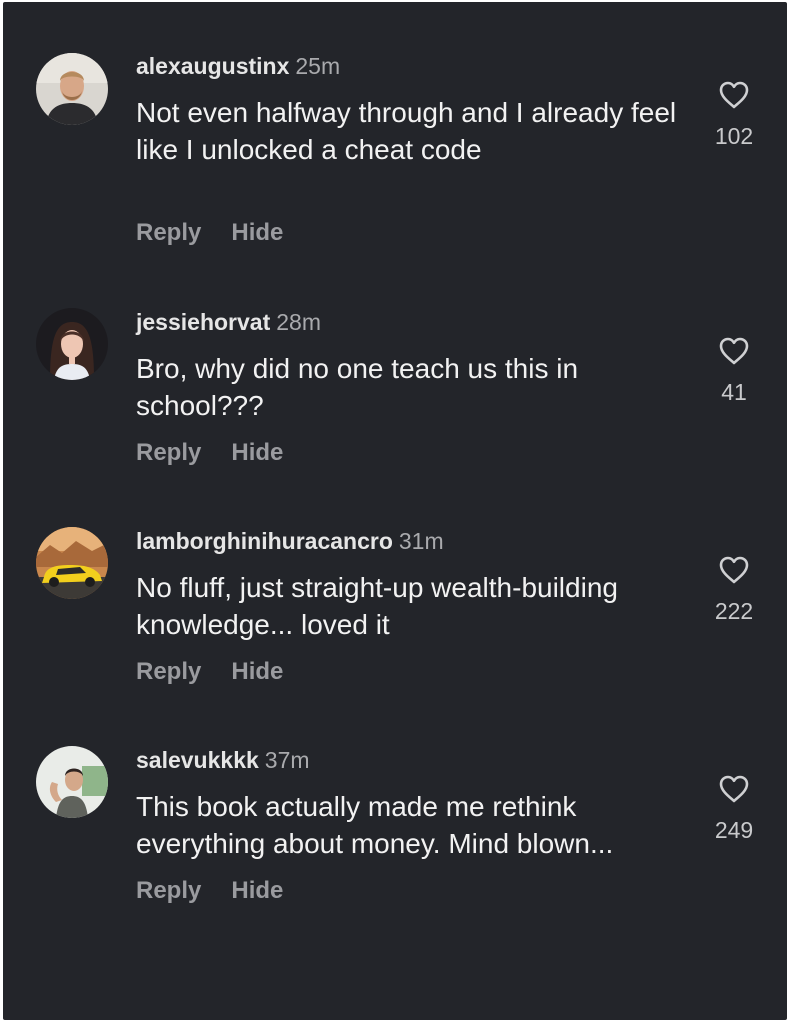  Describe the element at coordinates (298, 322) in the screenshot. I see `timestamp: 28m` at that location.